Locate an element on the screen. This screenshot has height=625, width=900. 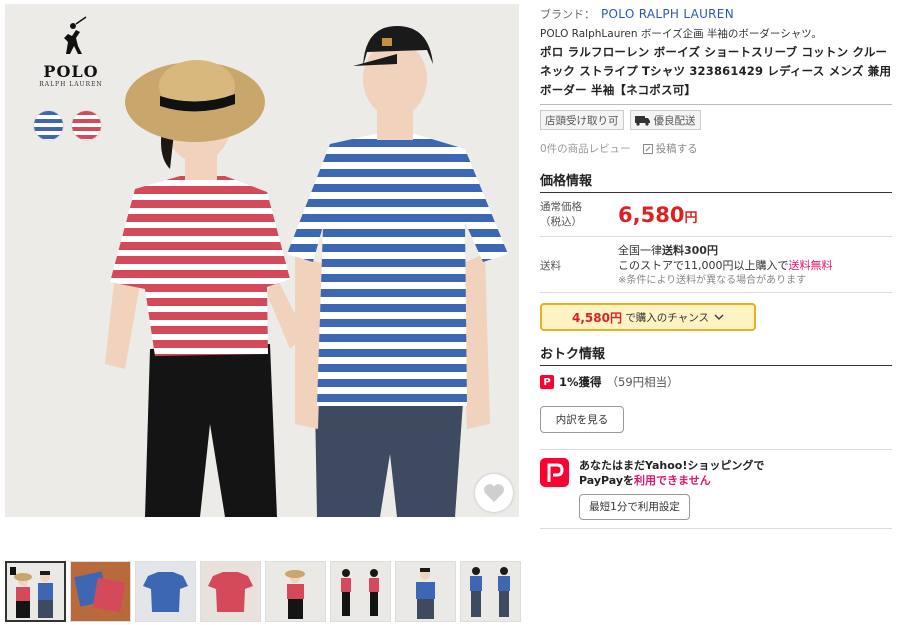
purchase-chance-button: 4,580円 で購入のチャンス is located at coordinates (648, 317).